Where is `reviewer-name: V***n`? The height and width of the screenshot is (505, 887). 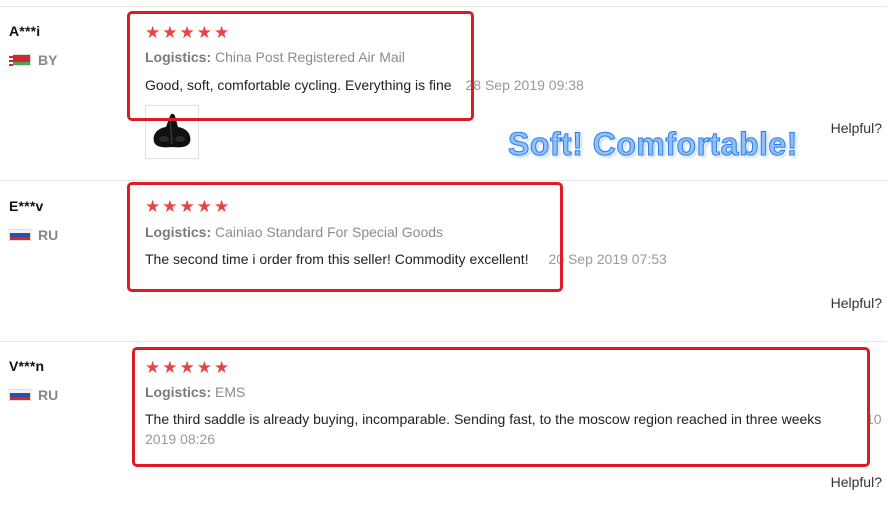
reviewer-name: V***n is located at coordinates (27, 366).